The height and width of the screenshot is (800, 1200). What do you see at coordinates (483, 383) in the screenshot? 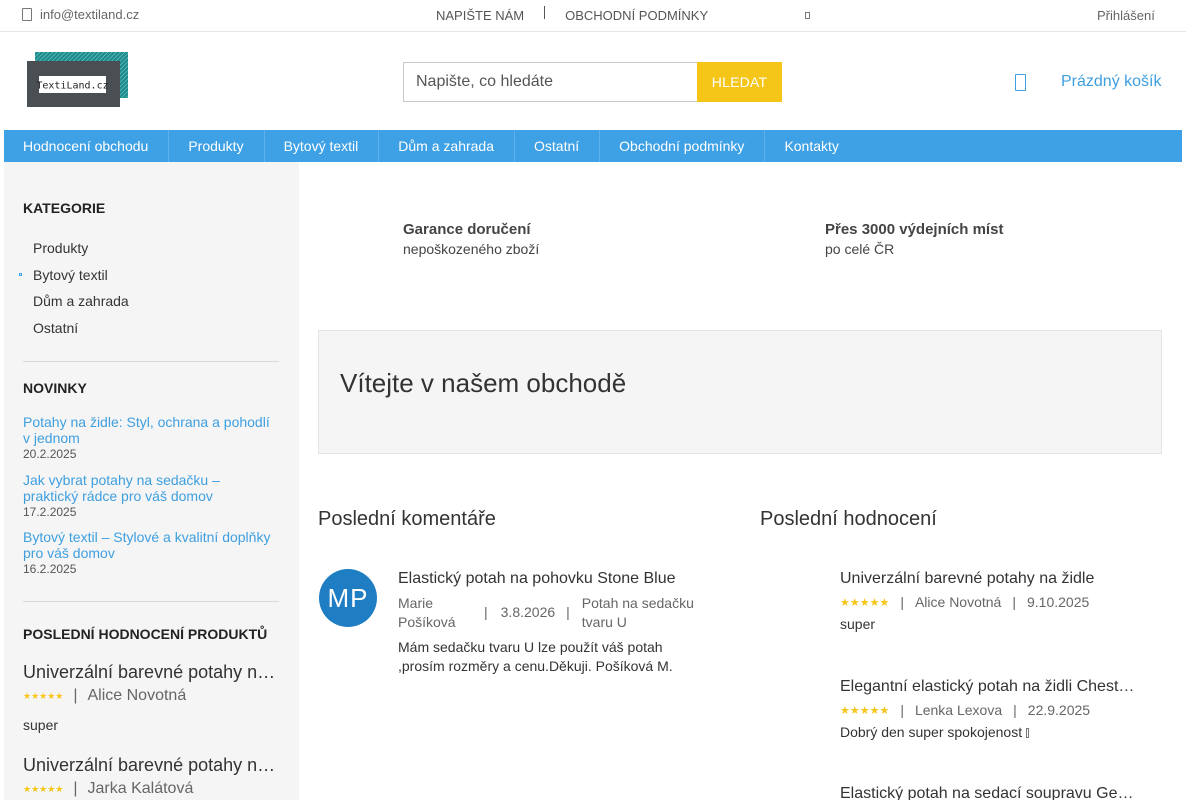
I see `welcome-heading: Vítejte v našem obchodě` at bounding box center [483, 383].